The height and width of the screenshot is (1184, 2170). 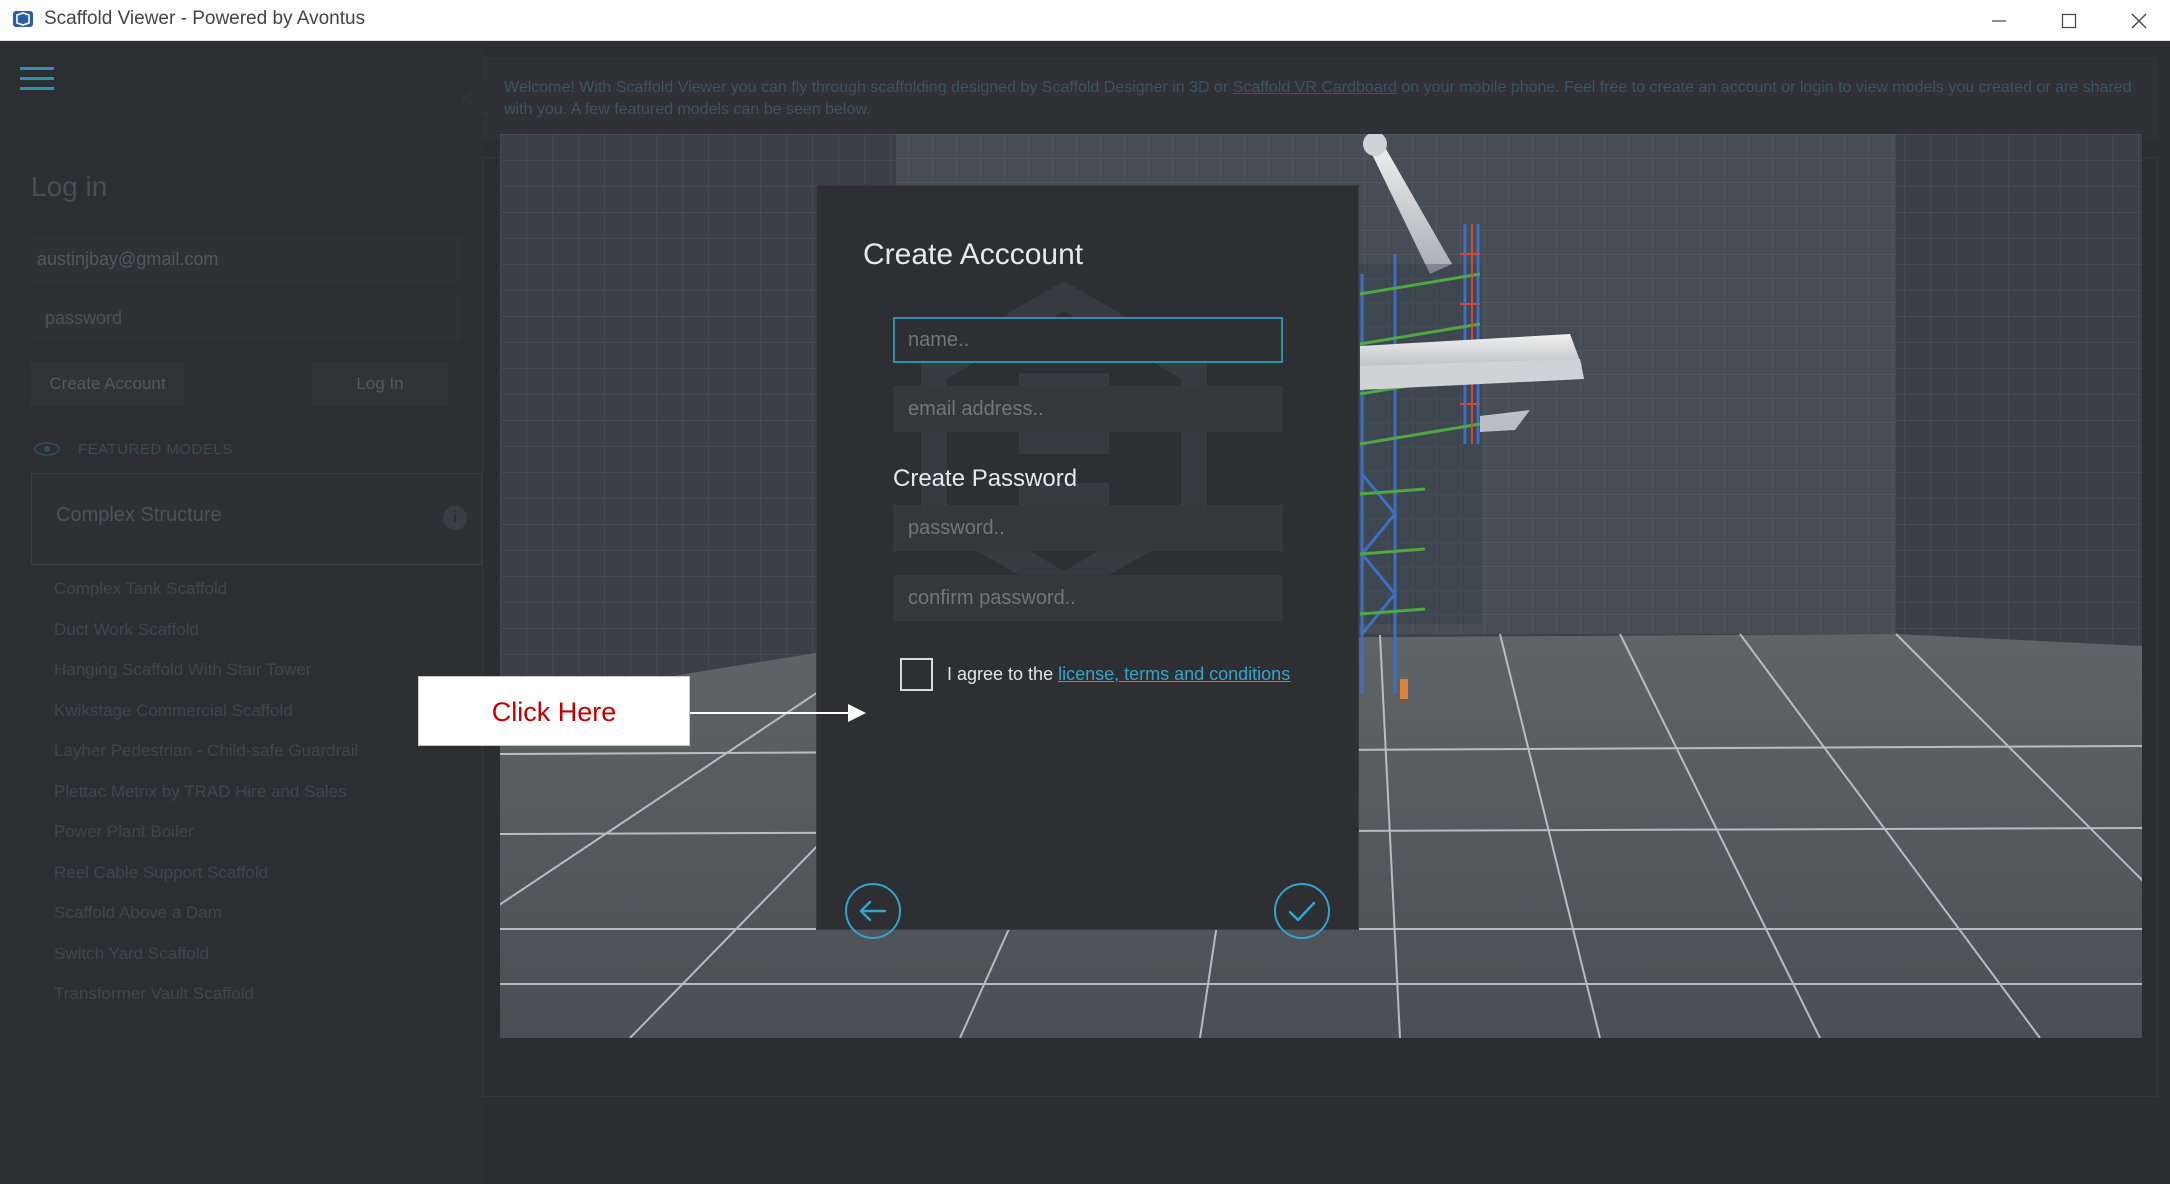 I want to click on back-button, so click(x=873, y=911).